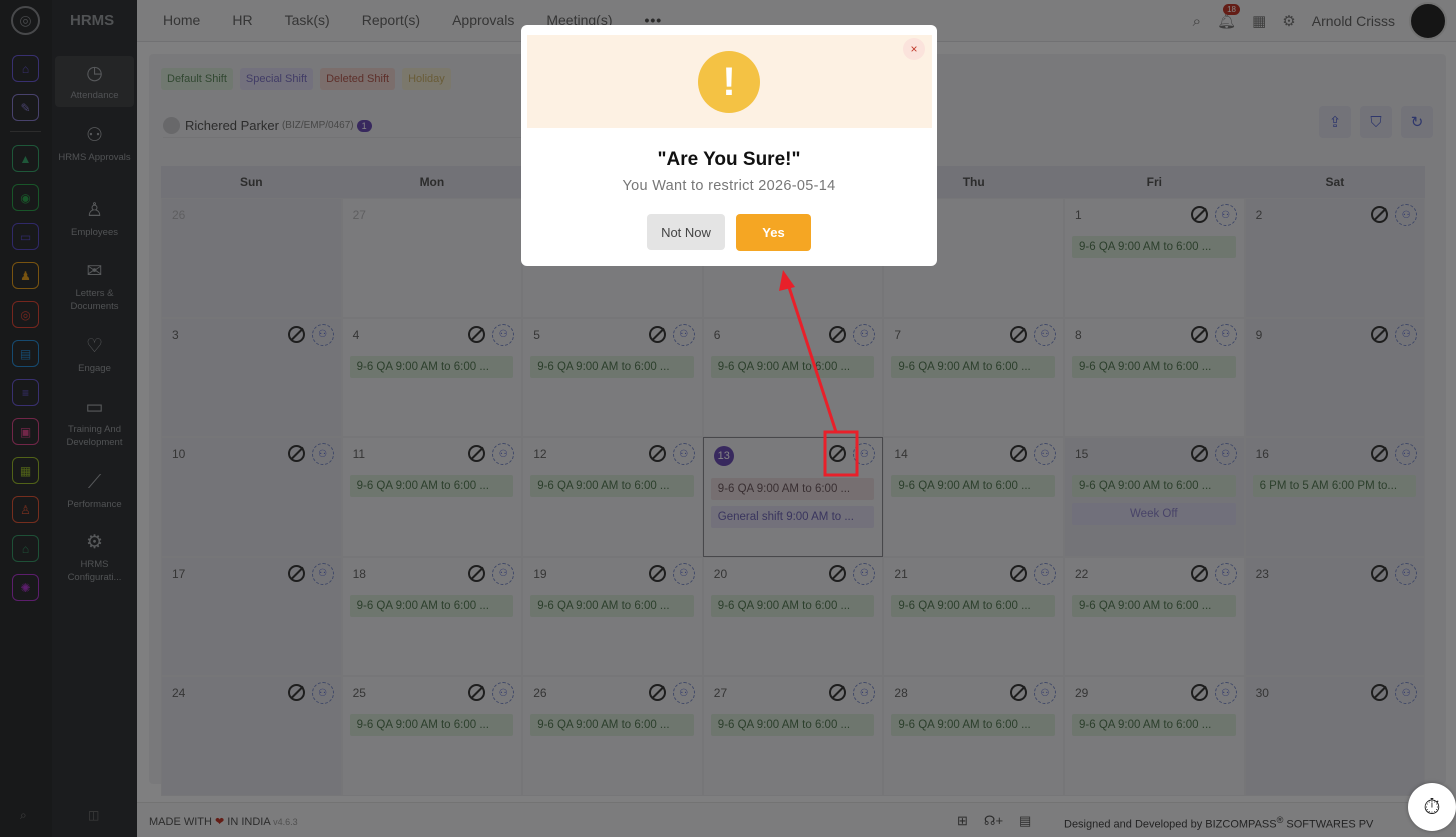 This screenshot has height=837, width=1456. Describe the element at coordinates (686, 232) in the screenshot. I see `not-now-button: Not Now` at that location.